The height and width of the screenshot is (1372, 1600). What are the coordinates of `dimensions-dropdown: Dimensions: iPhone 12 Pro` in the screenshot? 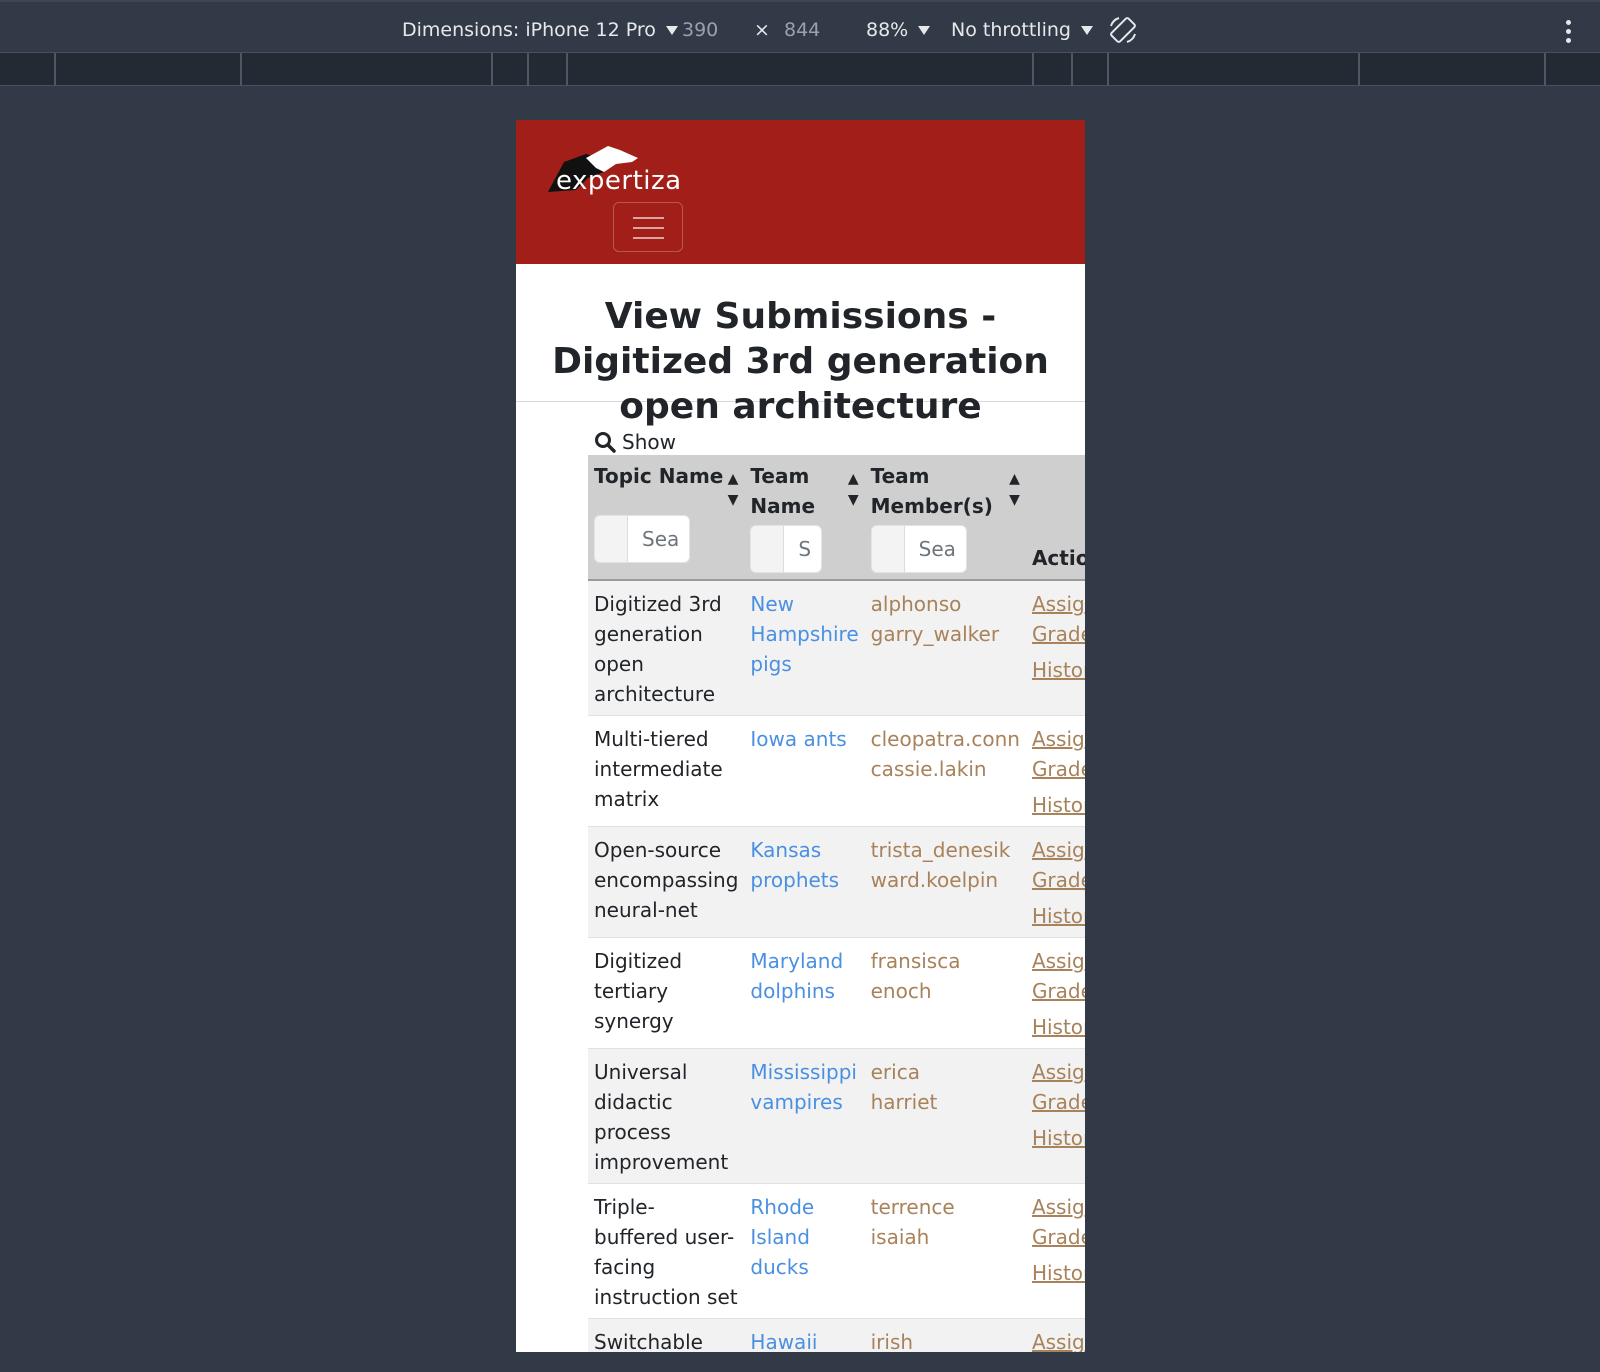 It's located at (540, 30).